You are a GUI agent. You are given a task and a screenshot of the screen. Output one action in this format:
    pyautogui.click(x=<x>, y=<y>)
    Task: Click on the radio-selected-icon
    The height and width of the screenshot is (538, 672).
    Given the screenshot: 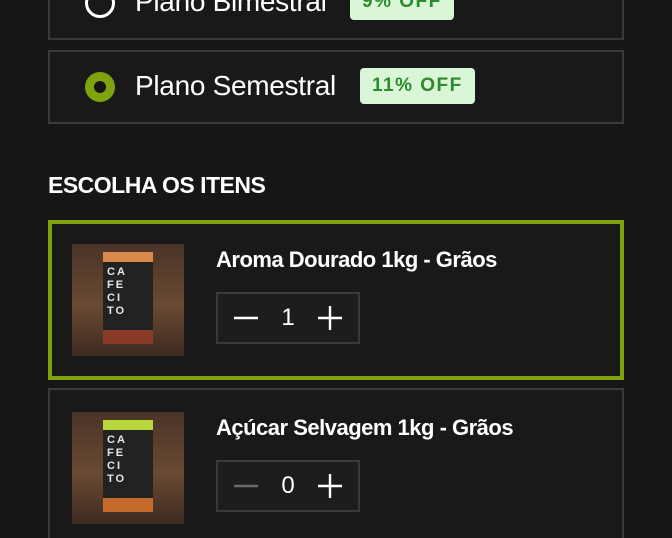 What is the action you would take?
    pyautogui.click(x=100, y=87)
    